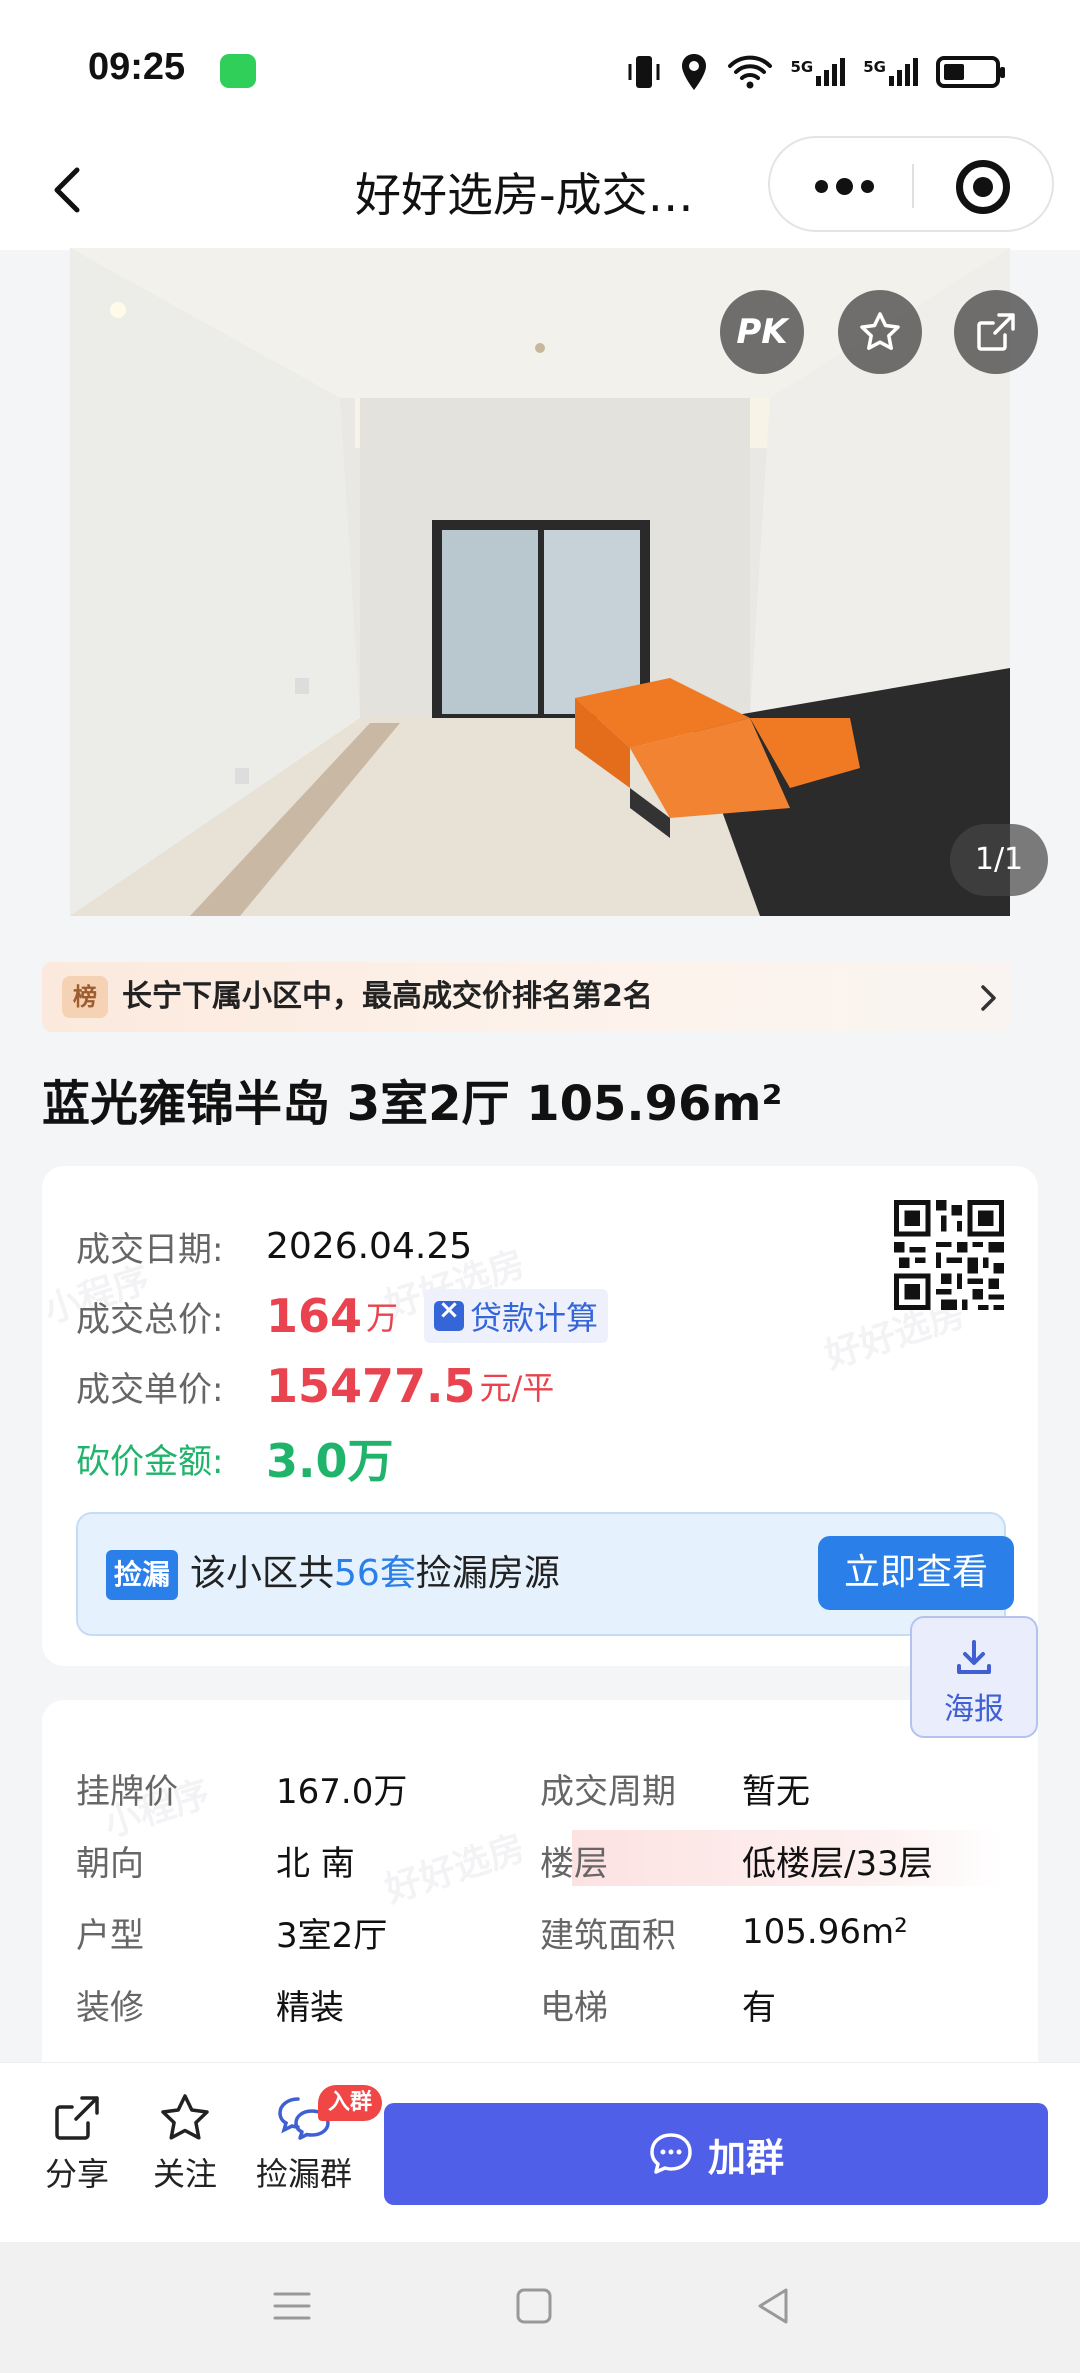  I want to click on ranking-text: 长宁下属小区中，最高成交价排名第2名, so click(387, 996).